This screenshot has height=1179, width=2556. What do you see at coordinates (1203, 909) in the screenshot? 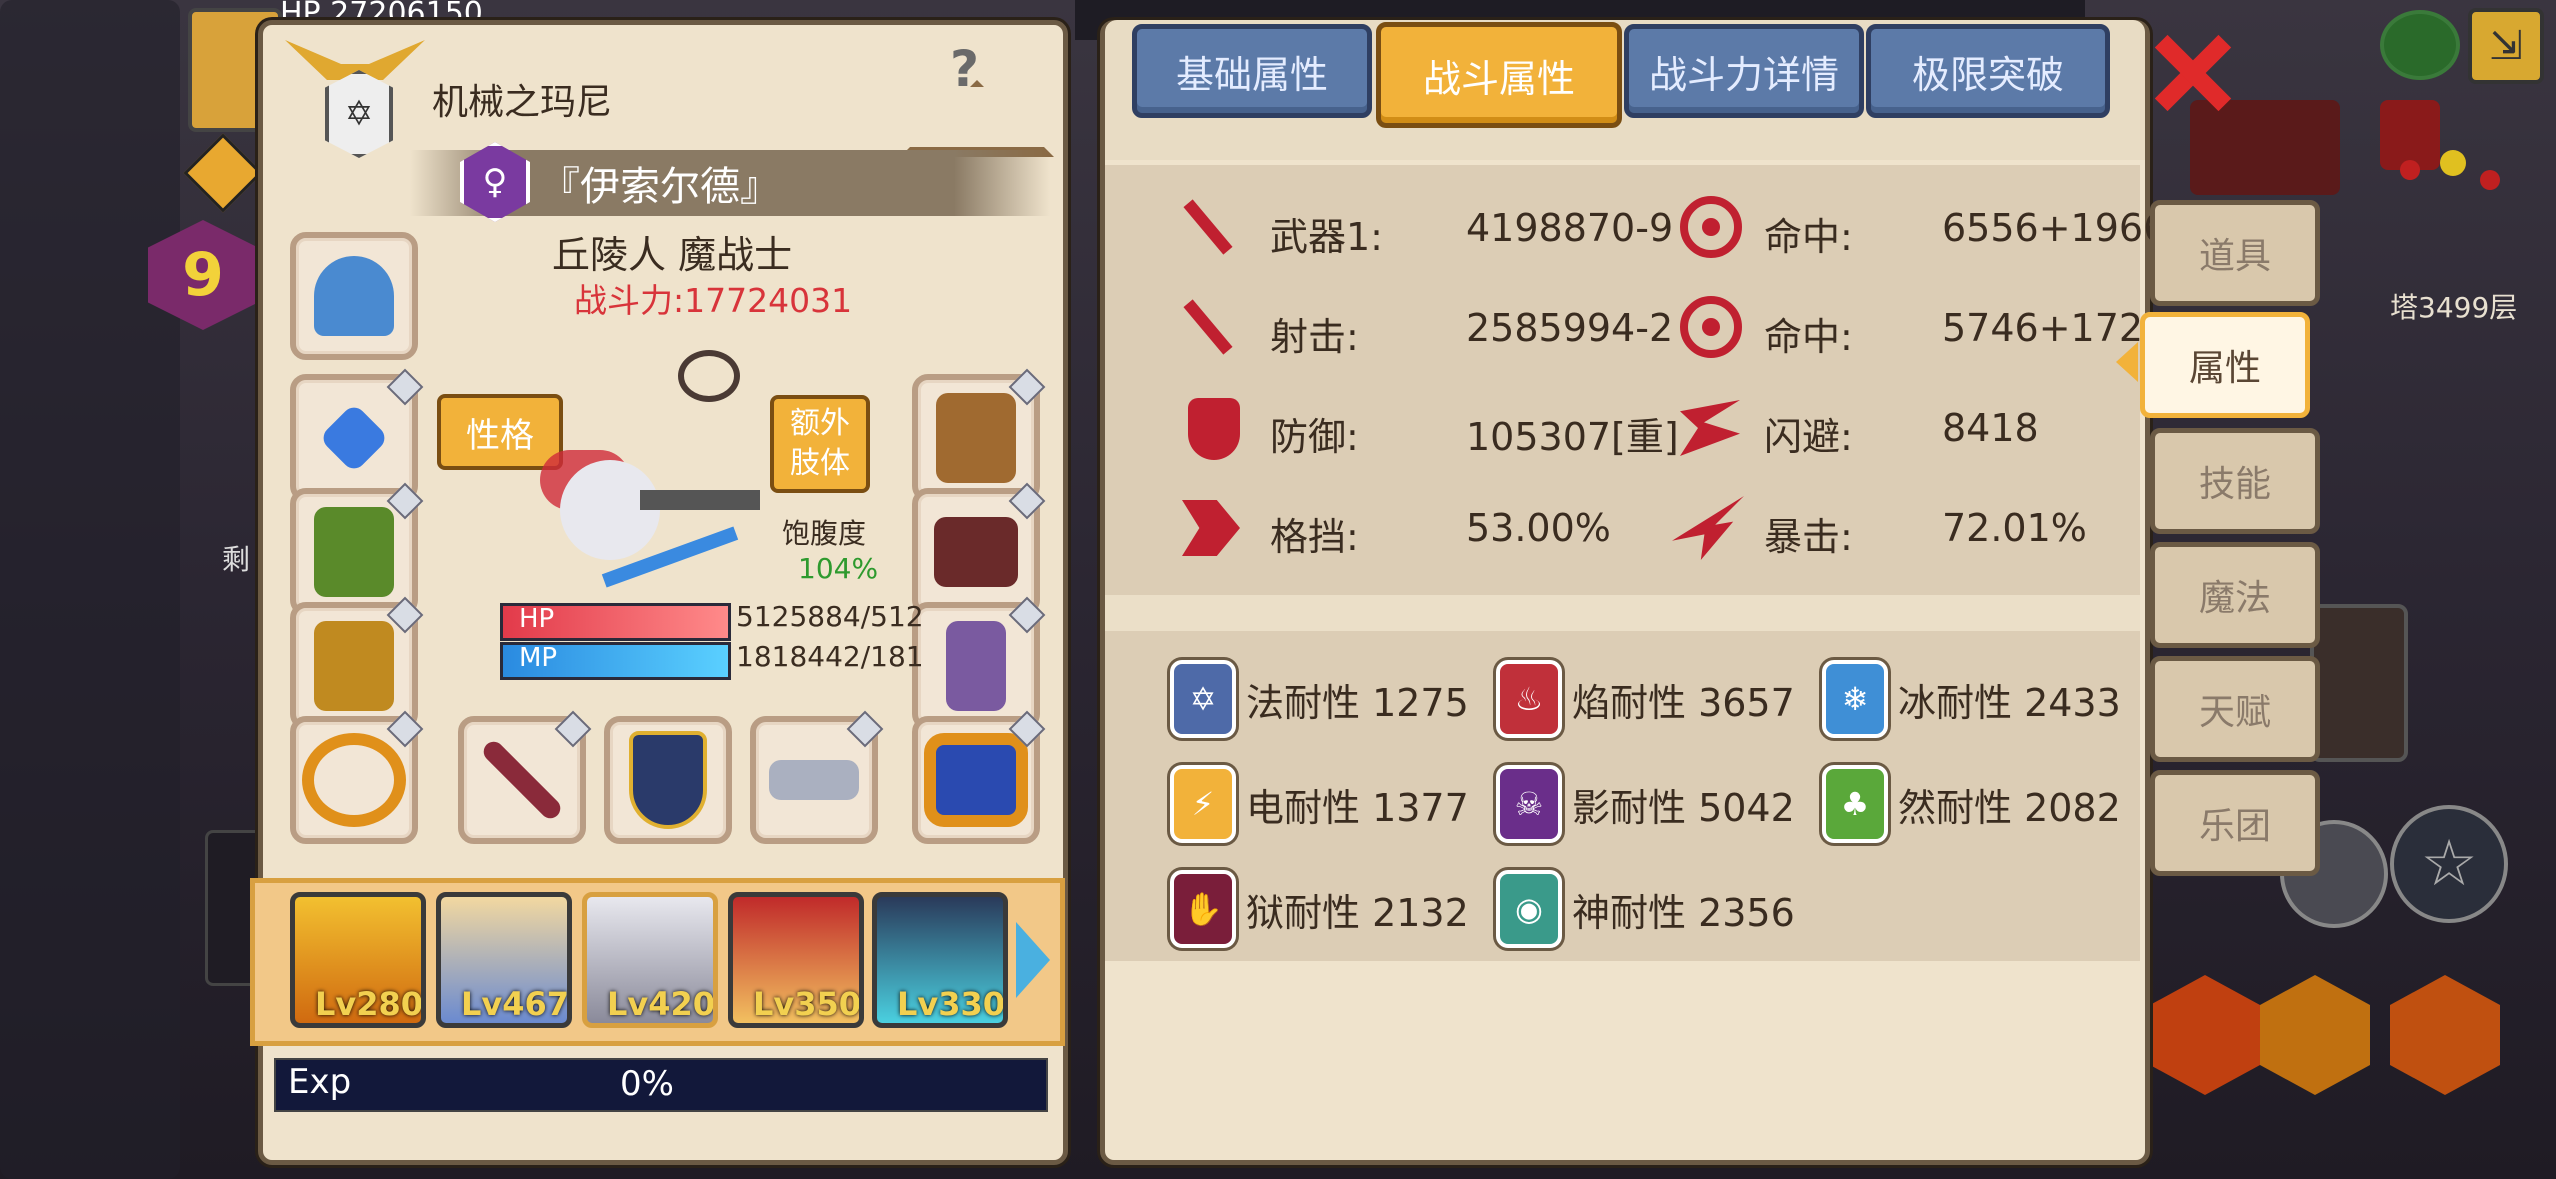
I see `claw-icon: ✋` at bounding box center [1203, 909].